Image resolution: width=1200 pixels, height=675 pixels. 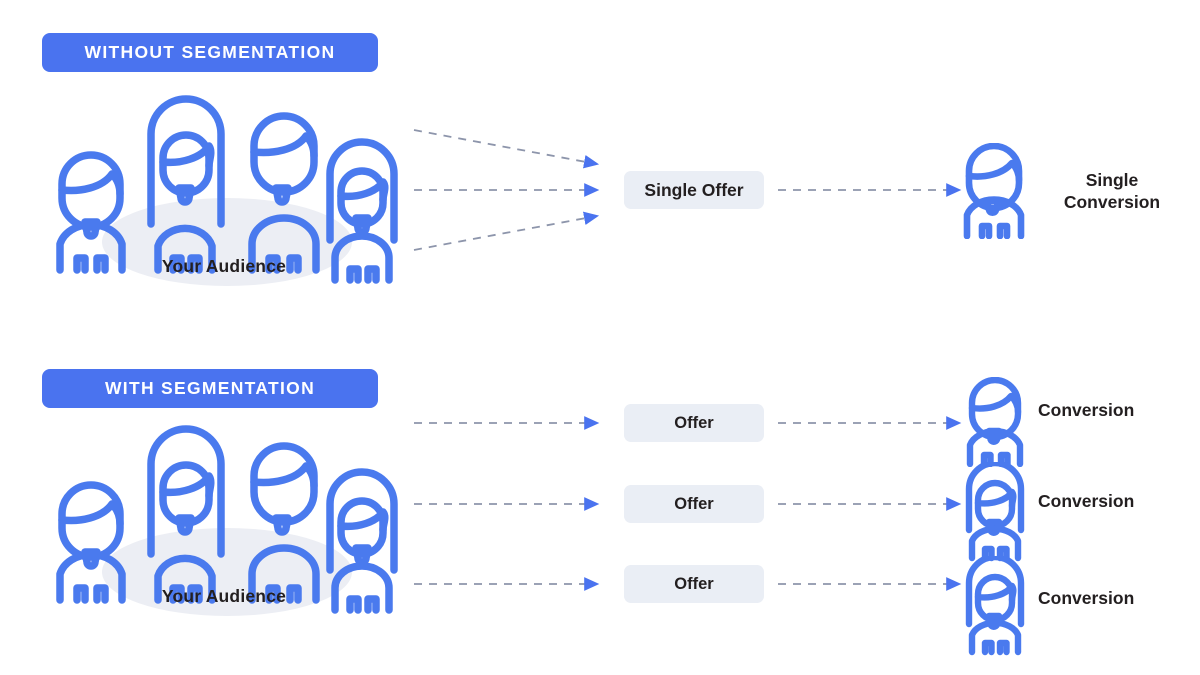 I want to click on audience-group-with-segmentation: Your Audience, so click(x=224, y=523).